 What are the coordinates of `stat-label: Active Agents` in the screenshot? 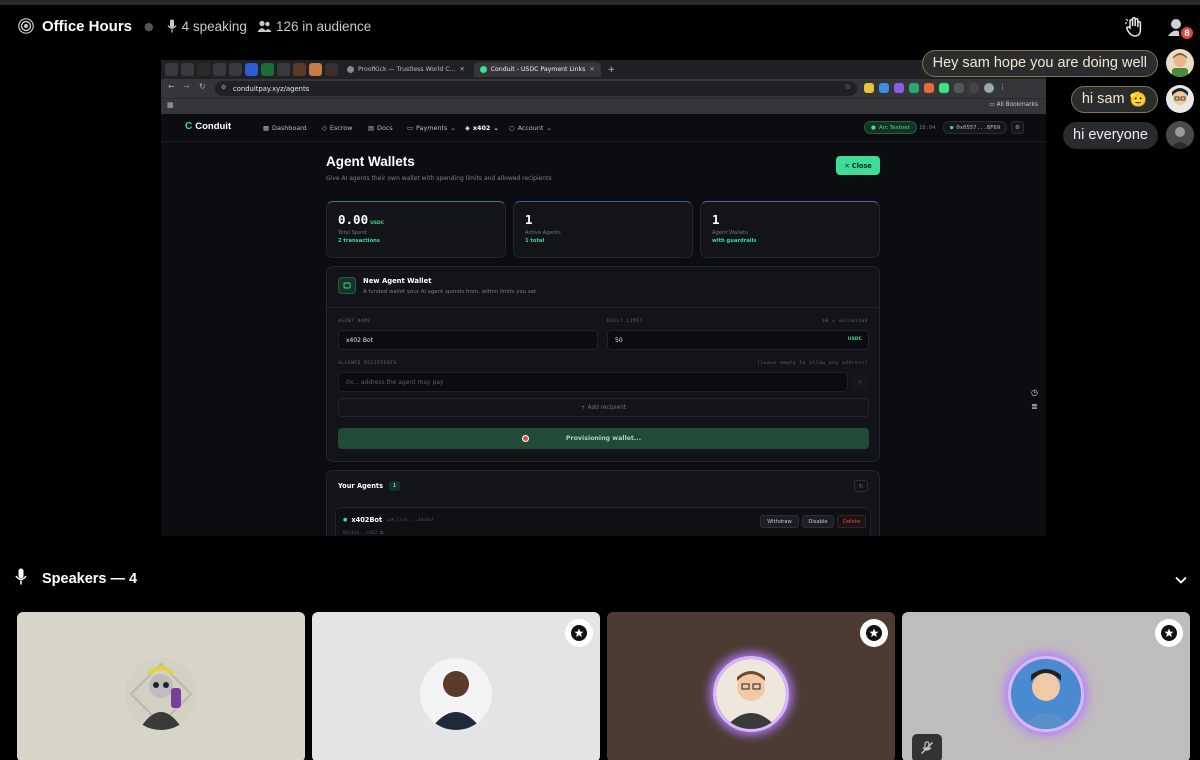 It's located at (543, 233).